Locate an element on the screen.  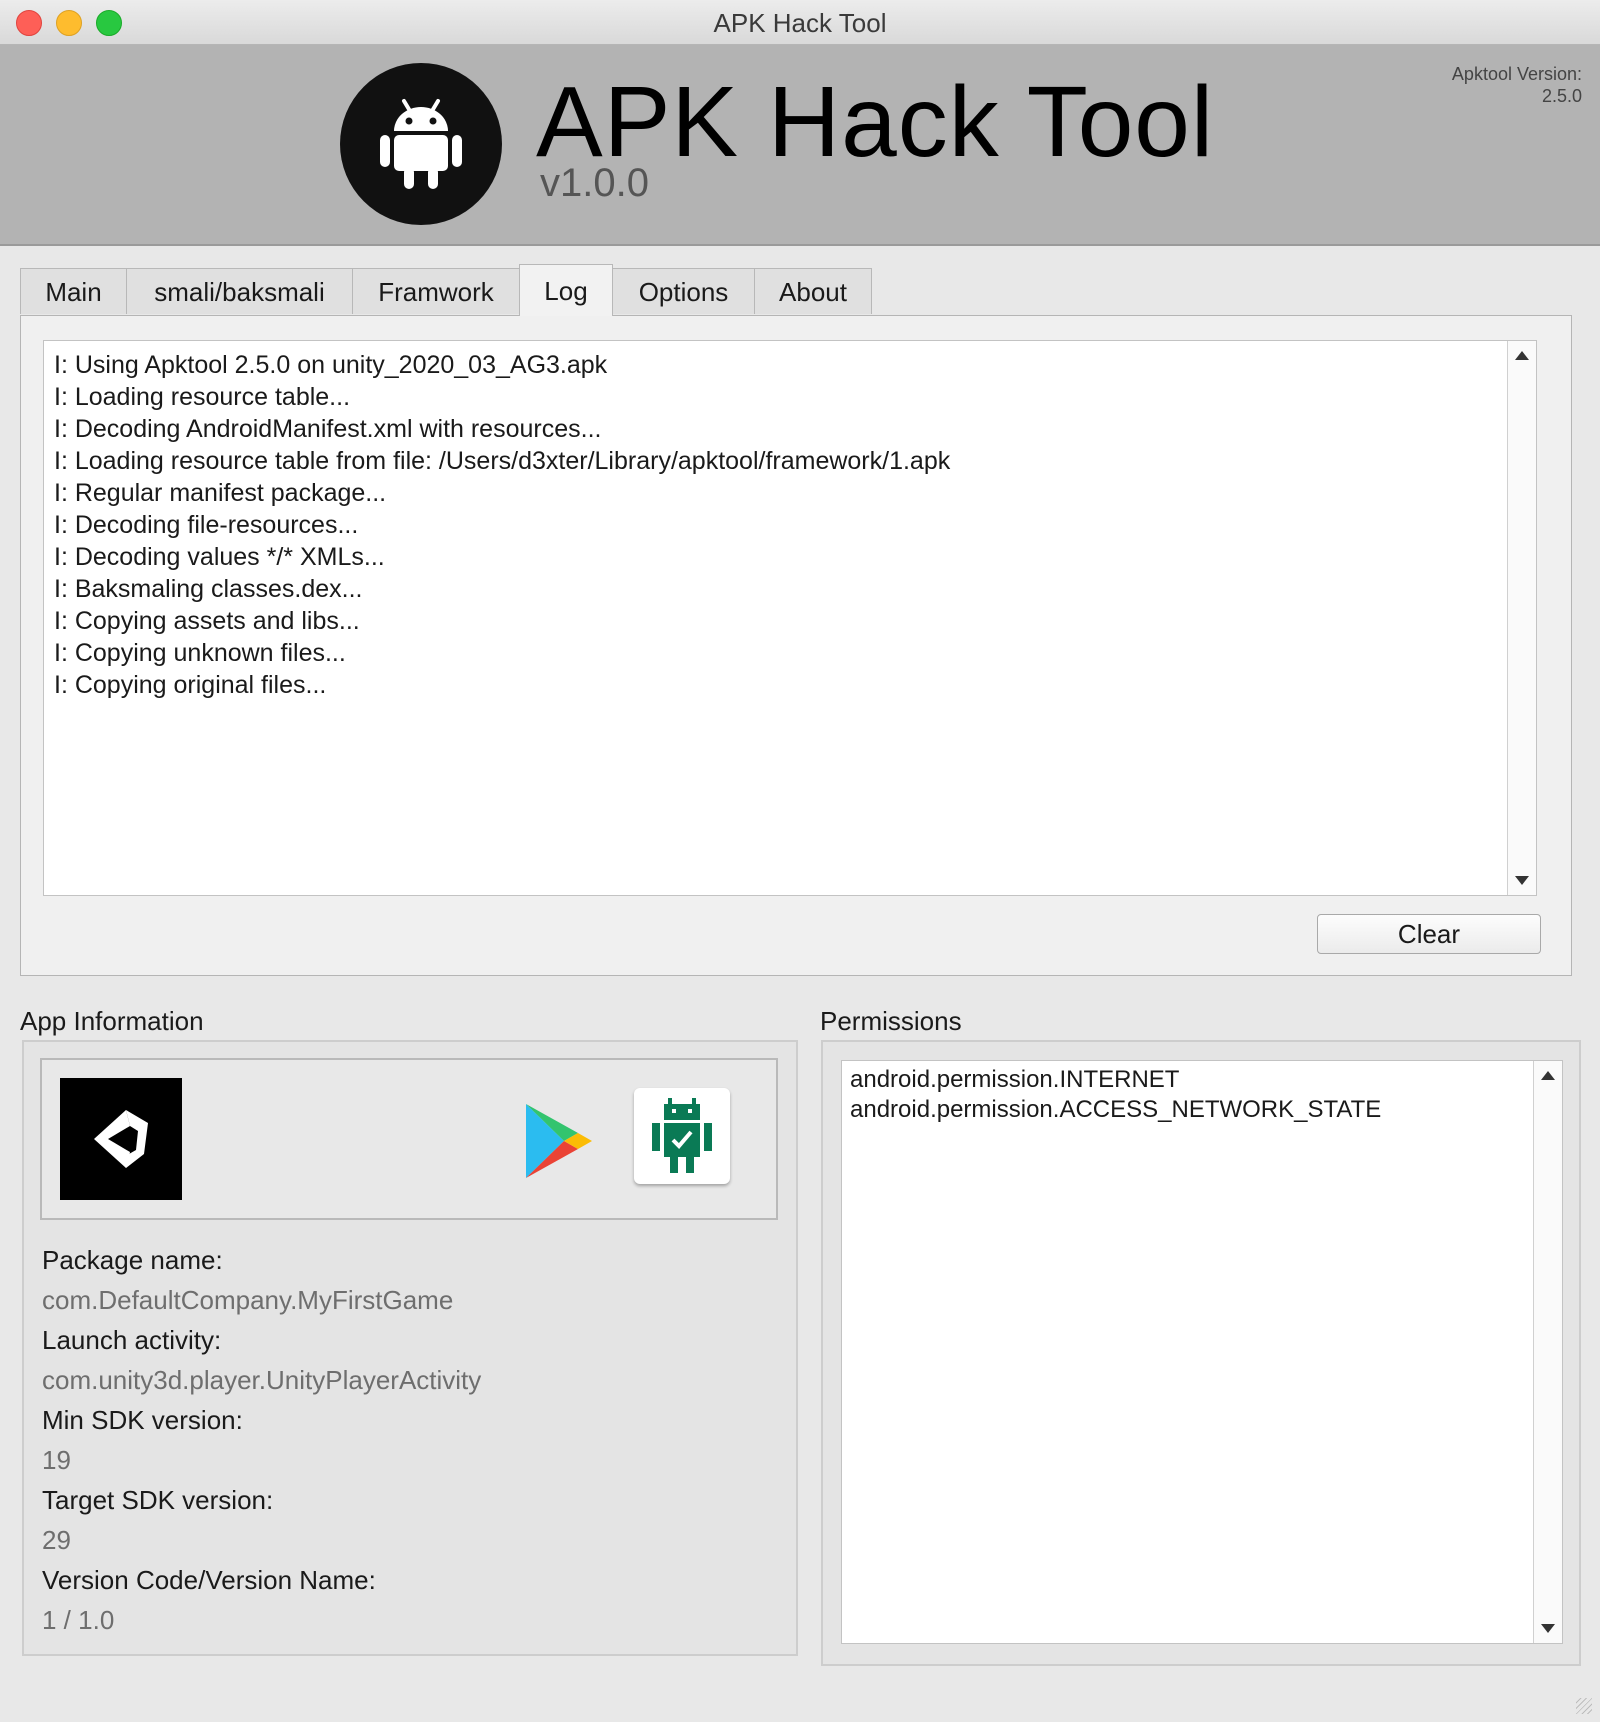
tab-options: Options is located at coordinates (683, 291).